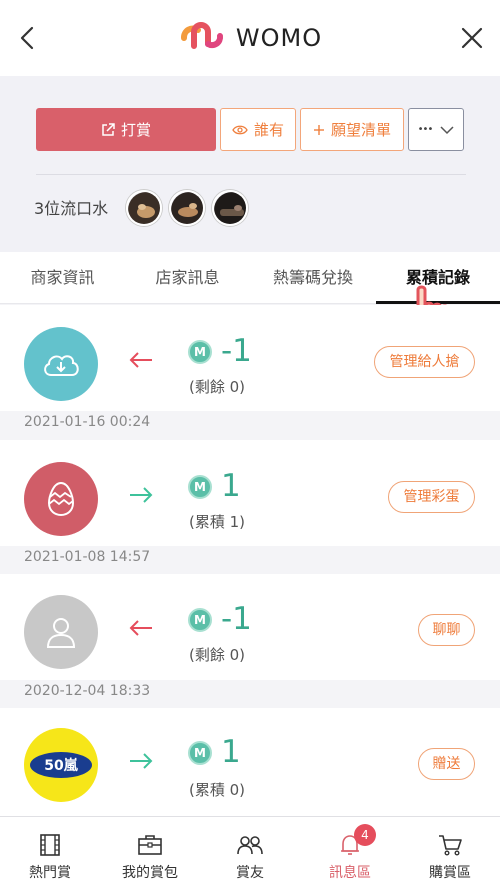  I want to click on friends-icon, so click(250, 845).